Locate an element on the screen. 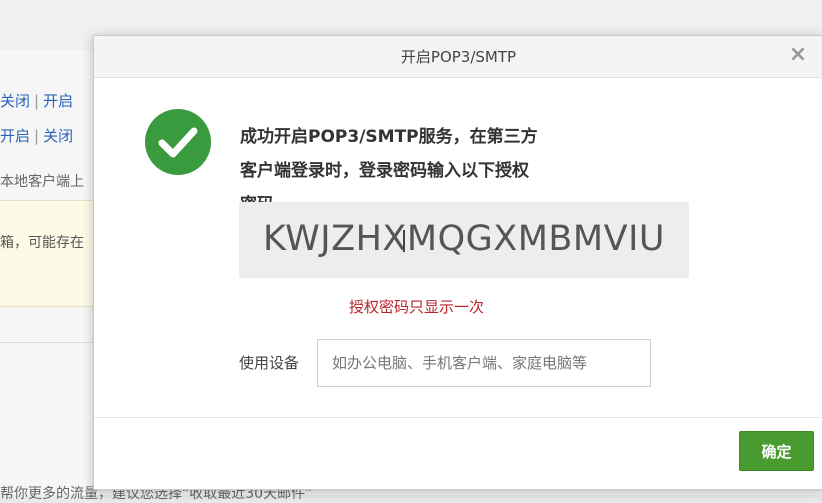  dialog-footer-divider is located at coordinates (458, 417).